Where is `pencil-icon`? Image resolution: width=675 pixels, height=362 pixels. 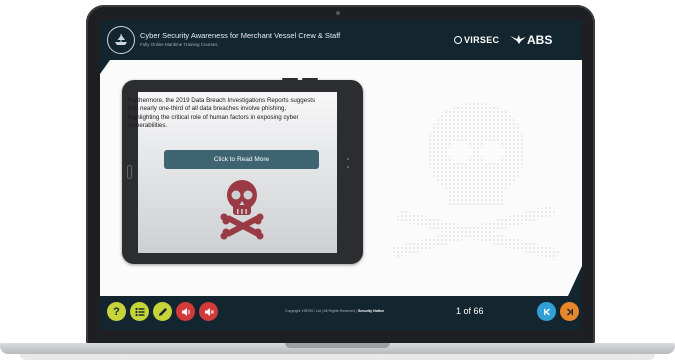
pencil-icon is located at coordinates (162, 311).